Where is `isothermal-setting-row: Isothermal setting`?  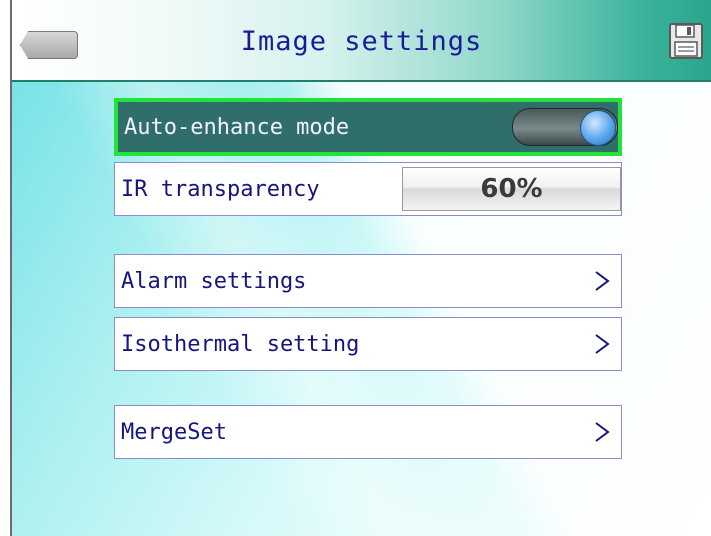 isothermal-setting-row: Isothermal setting is located at coordinates (368, 344).